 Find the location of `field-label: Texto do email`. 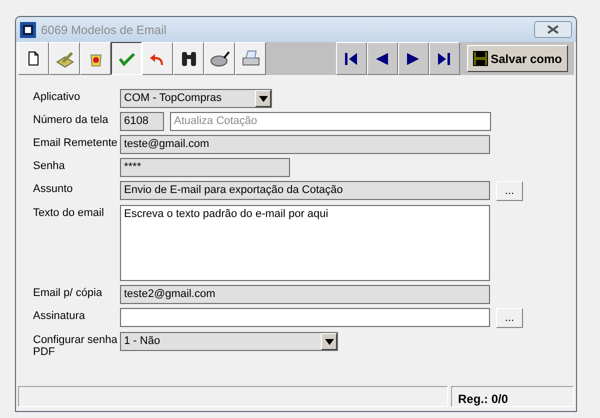

field-label: Texto do email is located at coordinates (69, 212).